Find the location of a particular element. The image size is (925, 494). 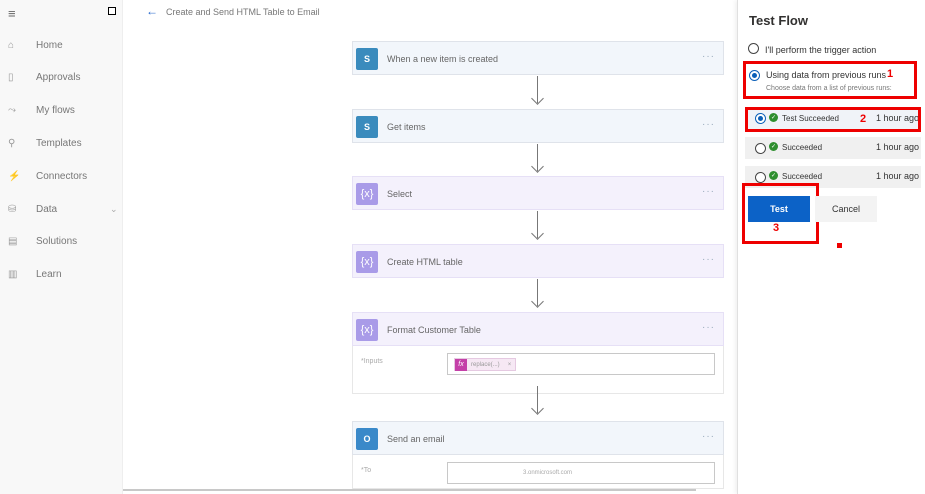

step-title: Send an email is located at coordinates (416, 439).